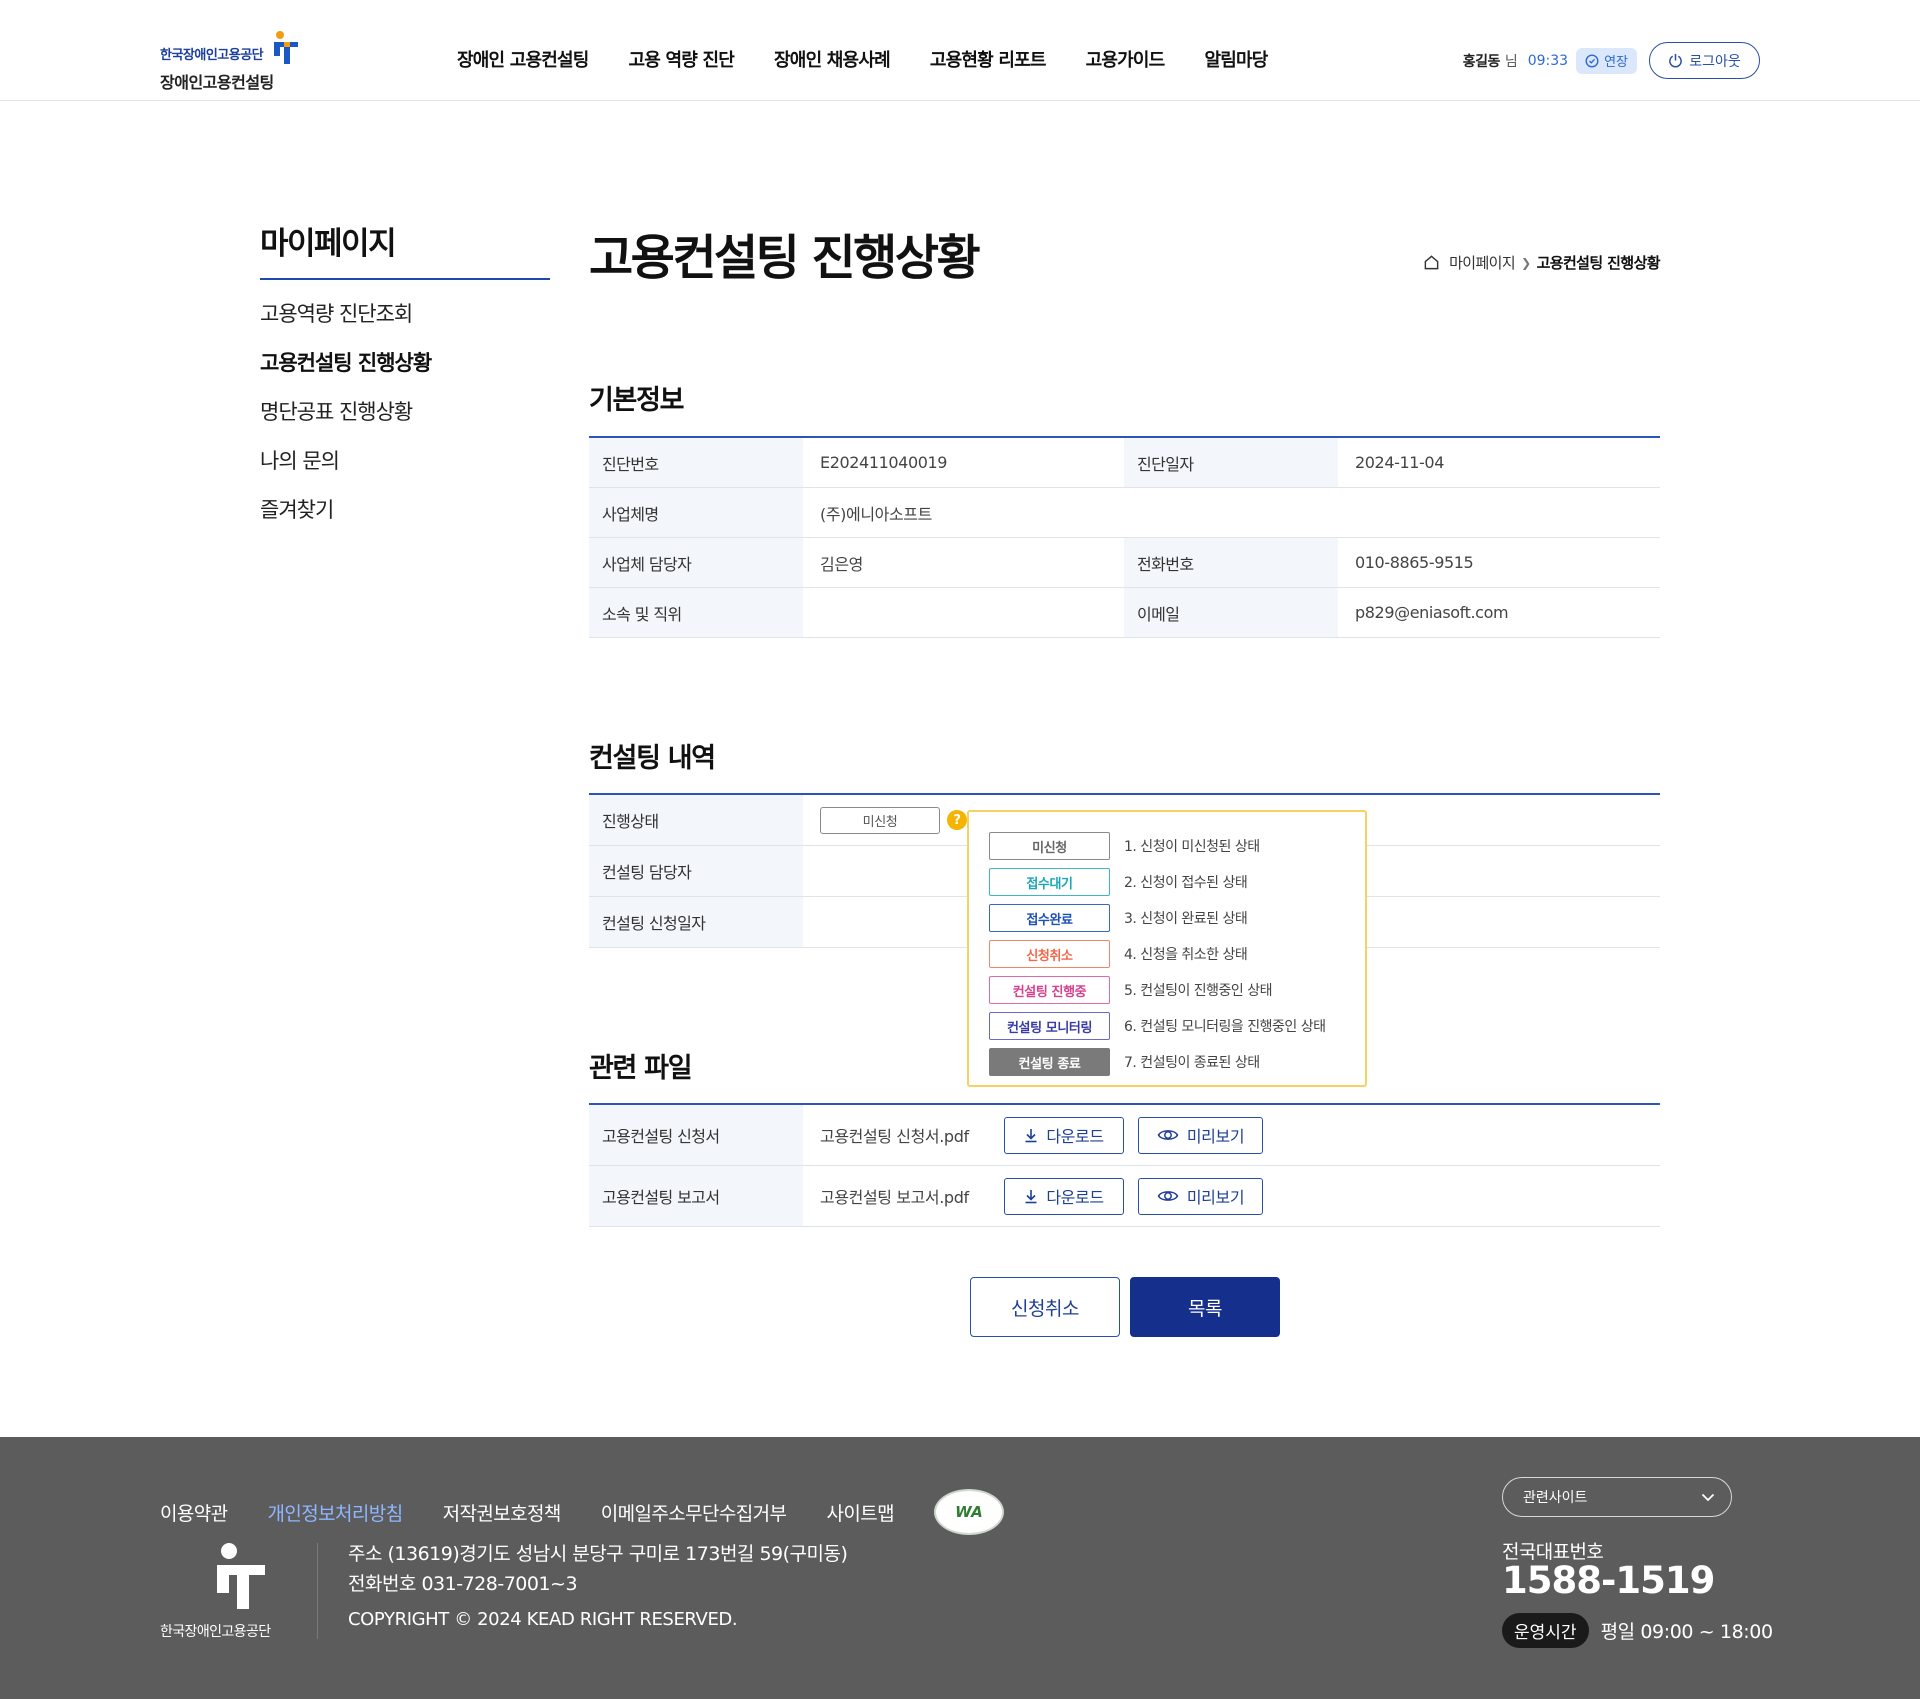 This screenshot has height=1699, width=1920. What do you see at coordinates (682, 59) in the screenshot?
I see `nav-item-diagnosis: 고용 역량 진단` at bounding box center [682, 59].